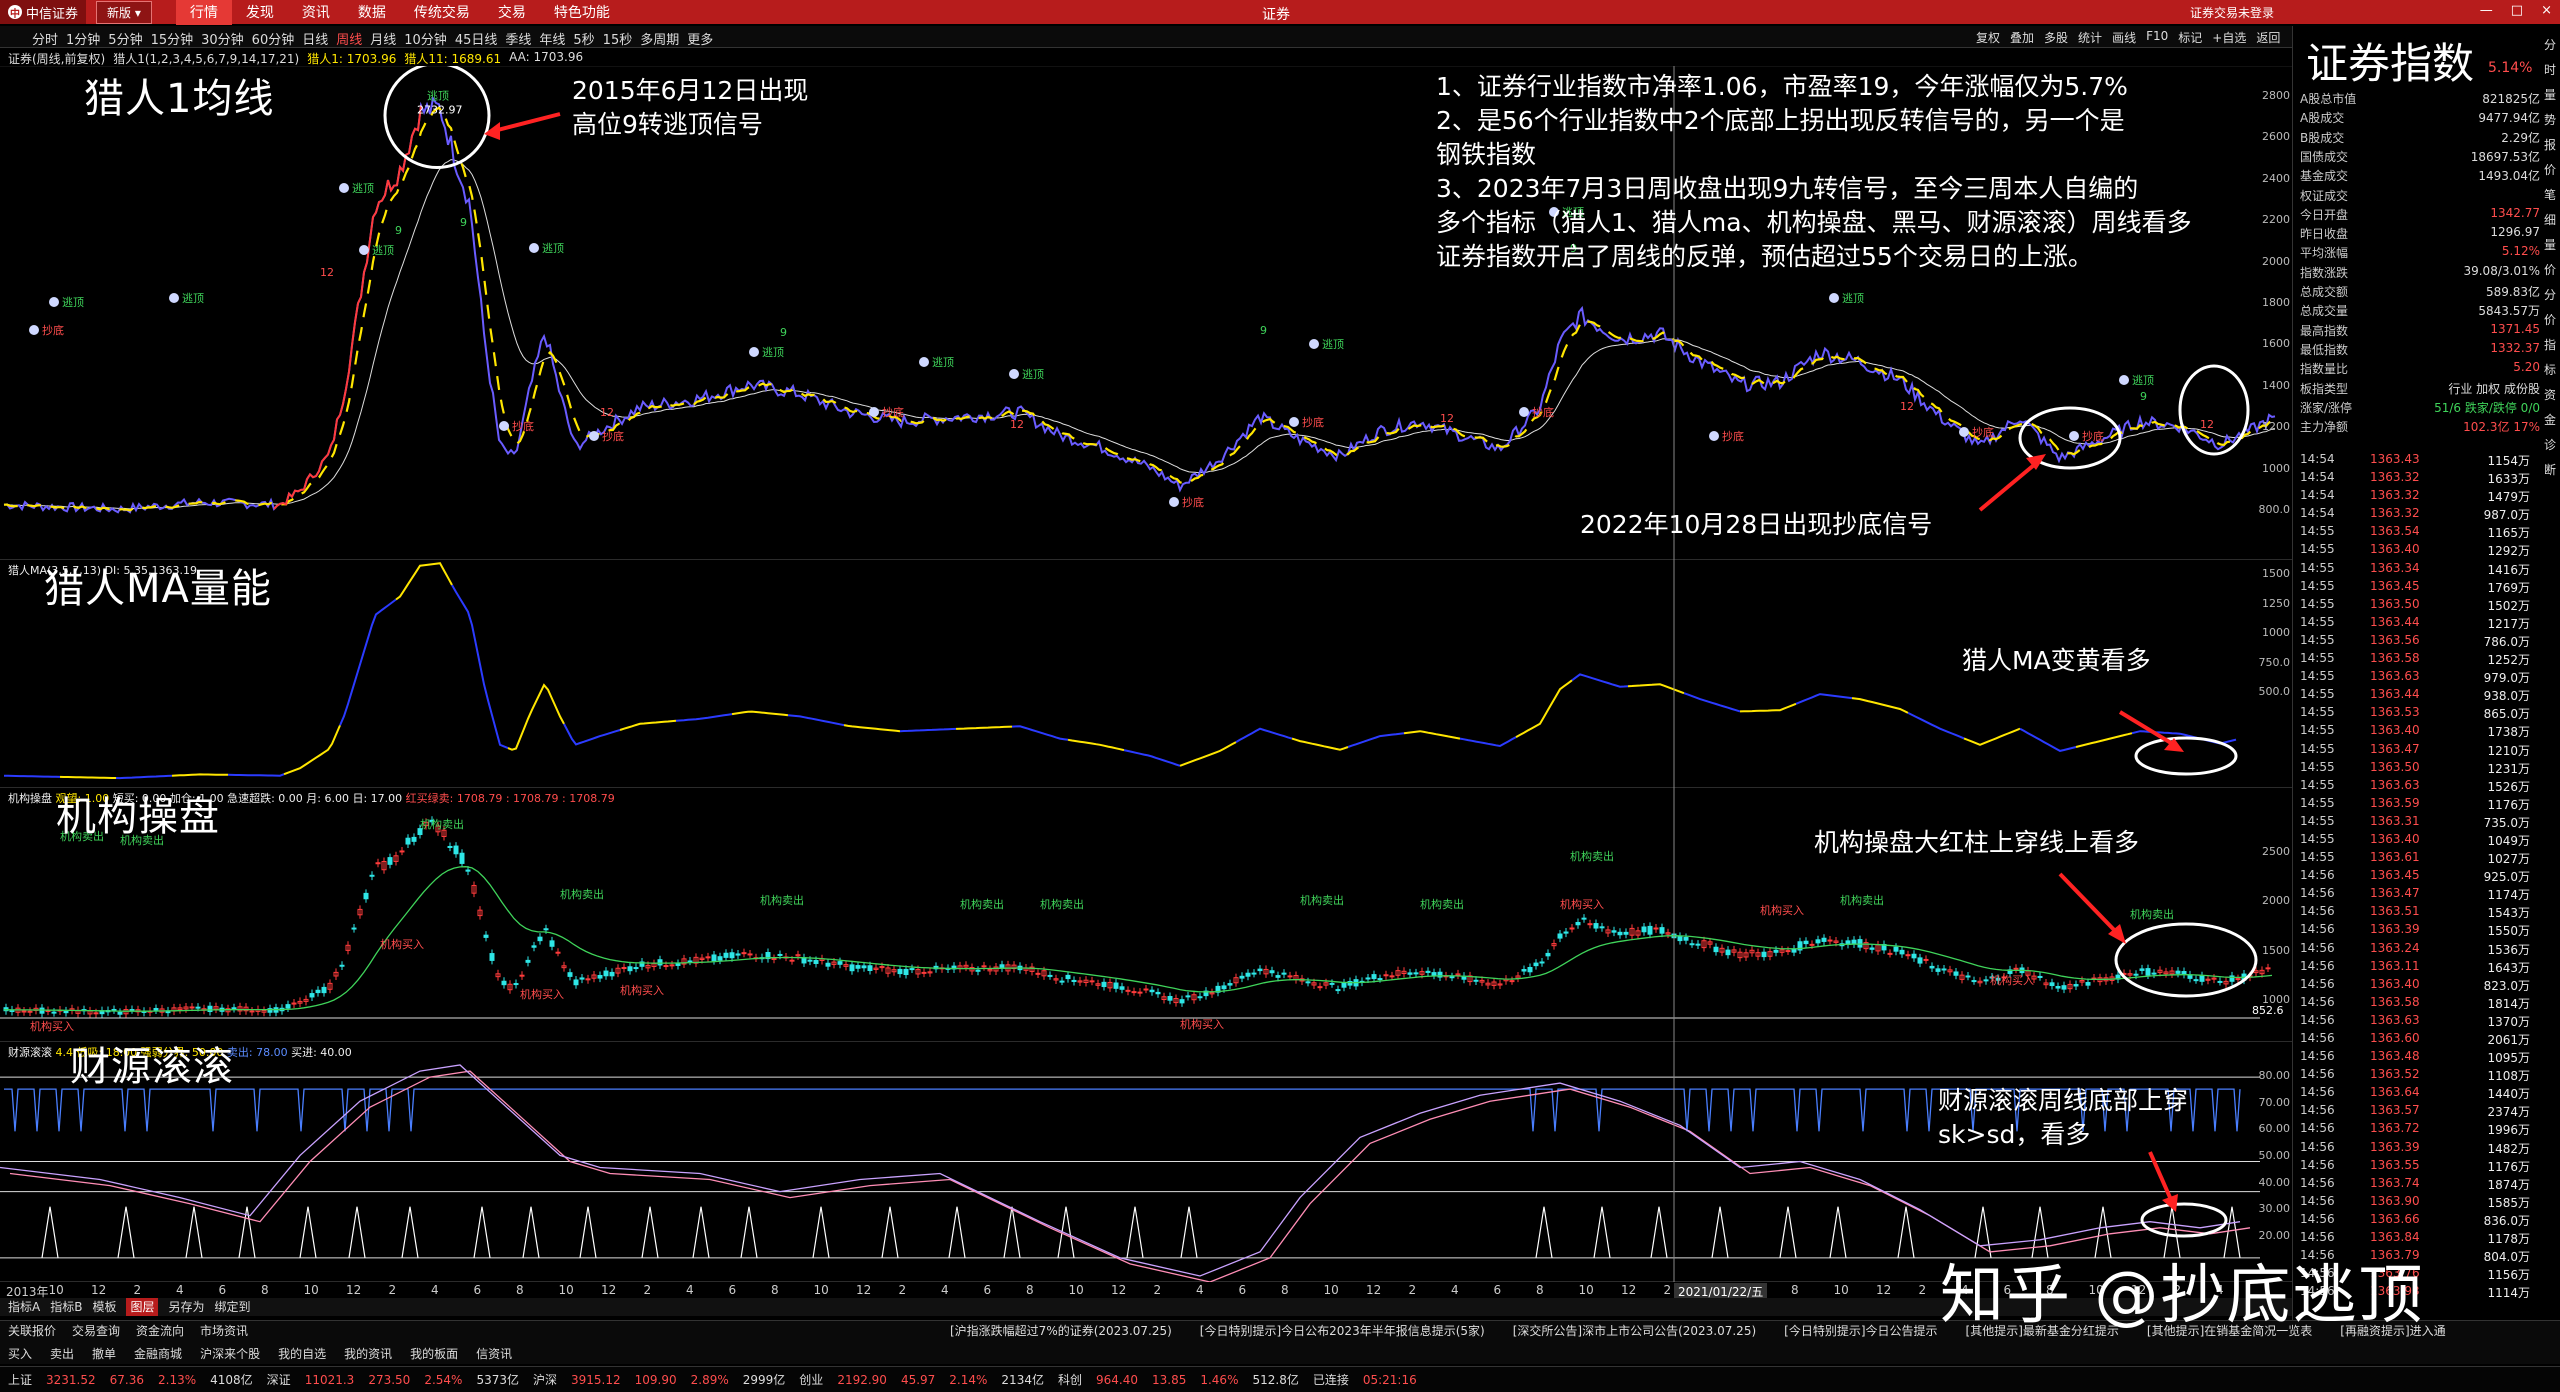  I want to click on cy-spike, so click(749, 1232).